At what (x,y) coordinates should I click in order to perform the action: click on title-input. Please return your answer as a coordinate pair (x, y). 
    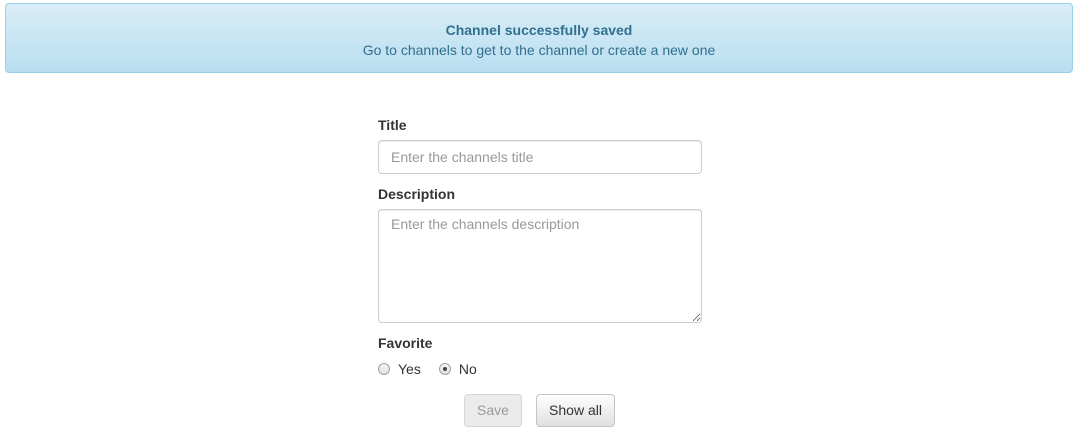
    Looking at the image, I should click on (540, 157).